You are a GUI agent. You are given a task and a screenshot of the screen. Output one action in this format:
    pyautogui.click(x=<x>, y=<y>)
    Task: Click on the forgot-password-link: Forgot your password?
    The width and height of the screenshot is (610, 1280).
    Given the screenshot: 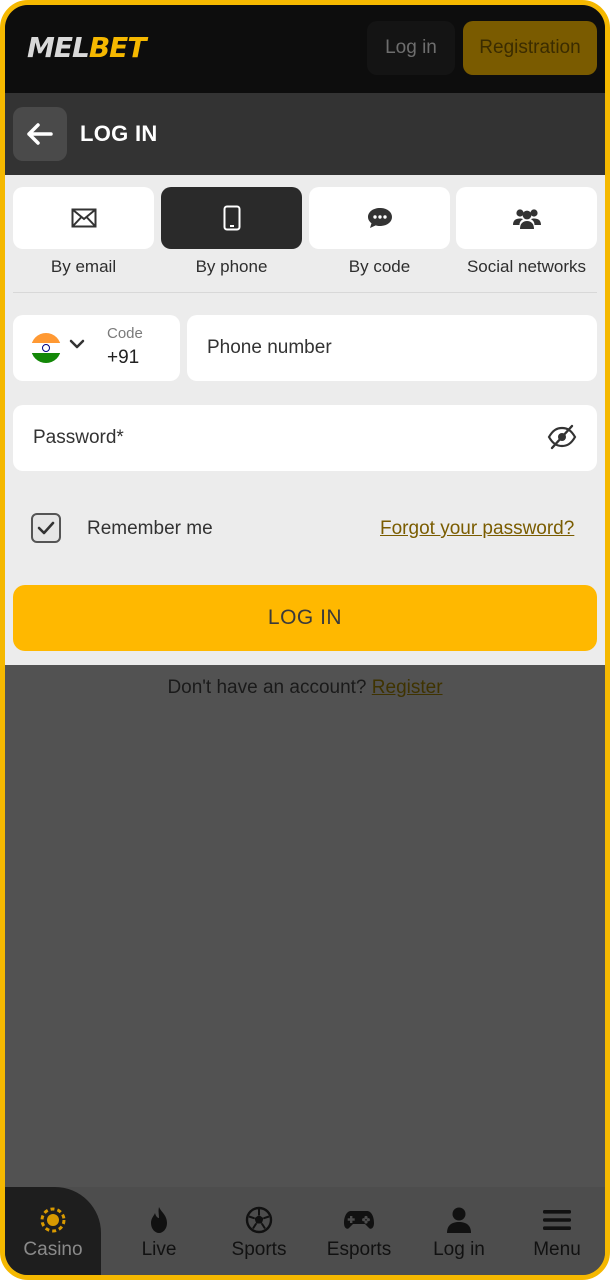 What is the action you would take?
    pyautogui.click(x=477, y=529)
    